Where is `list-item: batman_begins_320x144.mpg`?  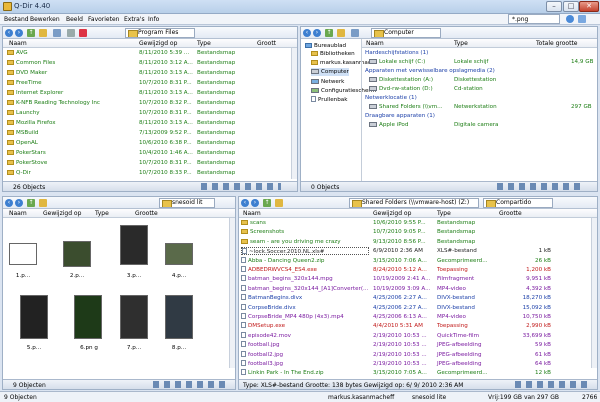
list-item: batman_begins_320x144.mpg is located at coordinates (305, 279).